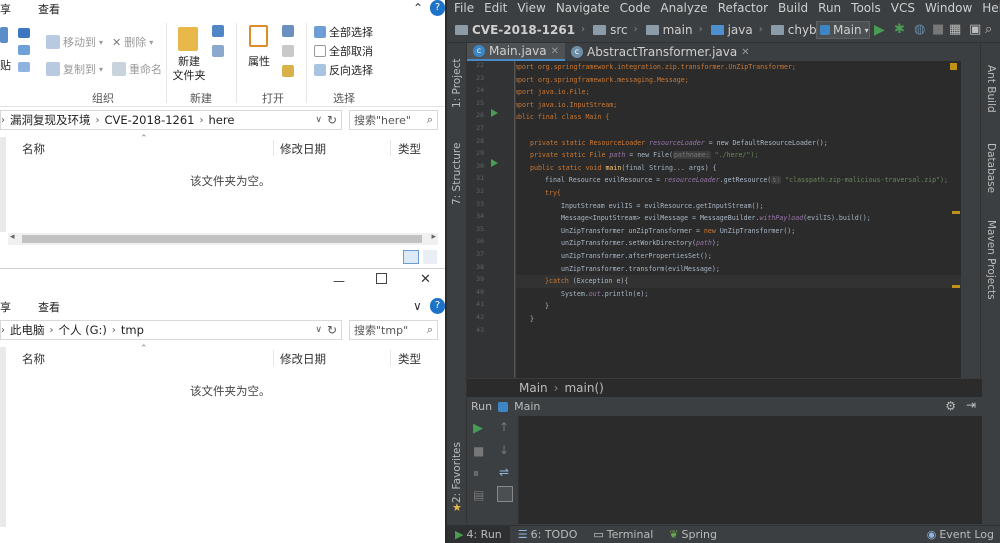 This screenshot has height=543, width=1000. What do you see at coordinates (531, 8) in the screenshot?
I see `menu-view: View` at bounding box center [531, 8].